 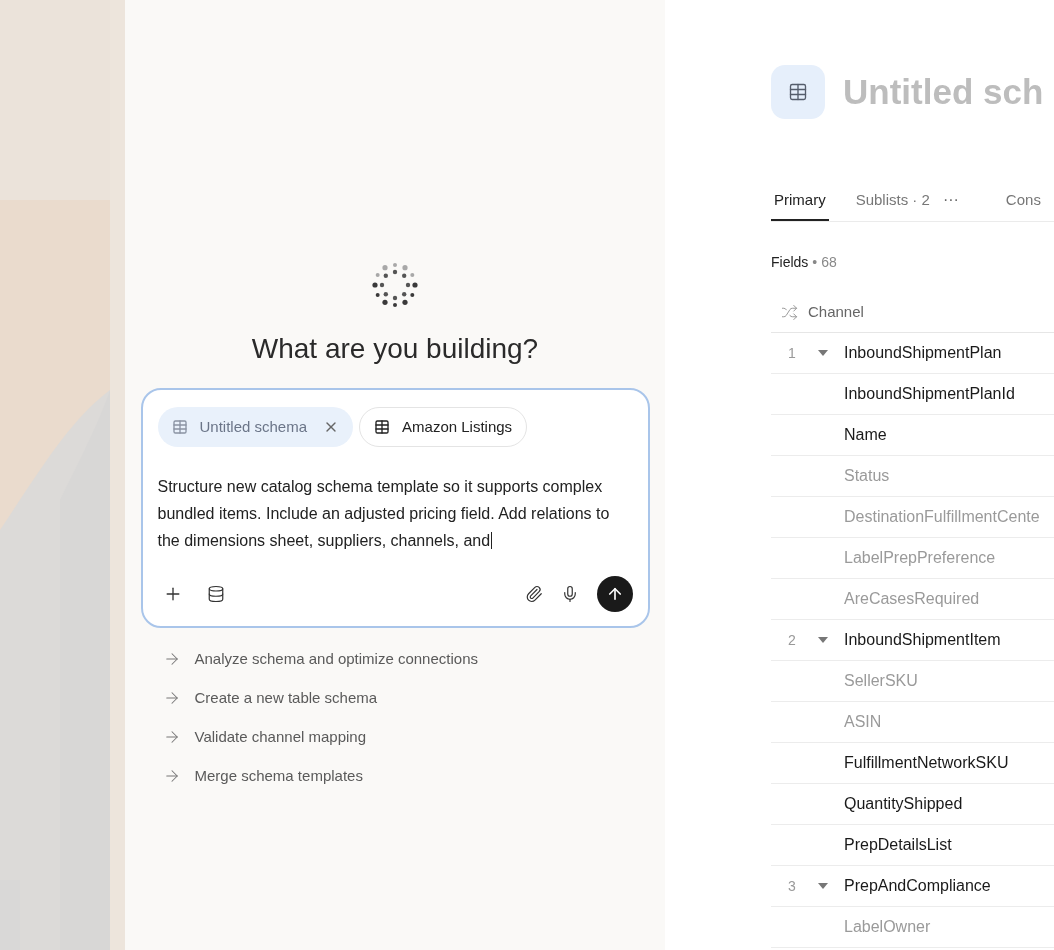 I want to click on suggestion-item: Analyze schema and optimize connections, so click(x=406, y=659).